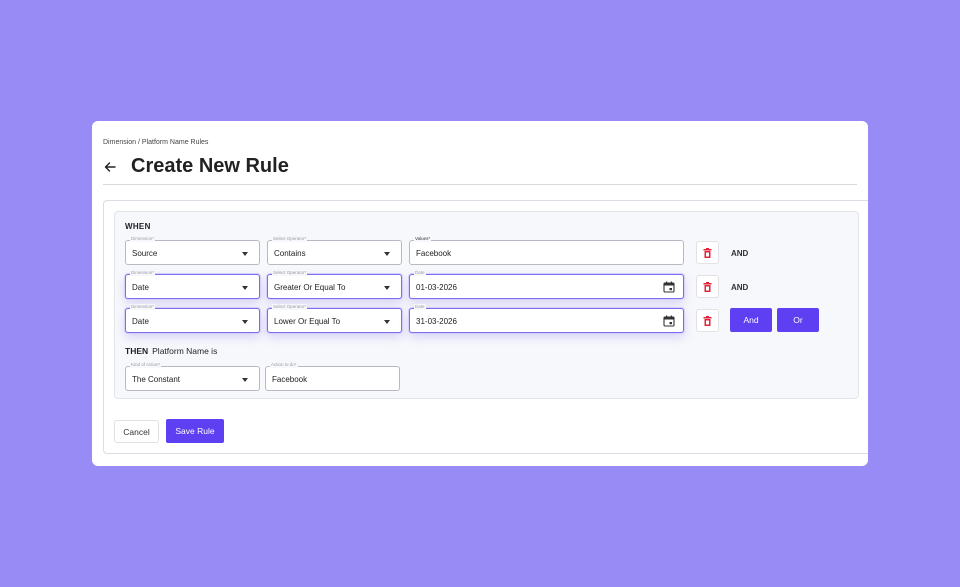  I want to click on date-value-3: 31-03-2026, so click(436, 321).